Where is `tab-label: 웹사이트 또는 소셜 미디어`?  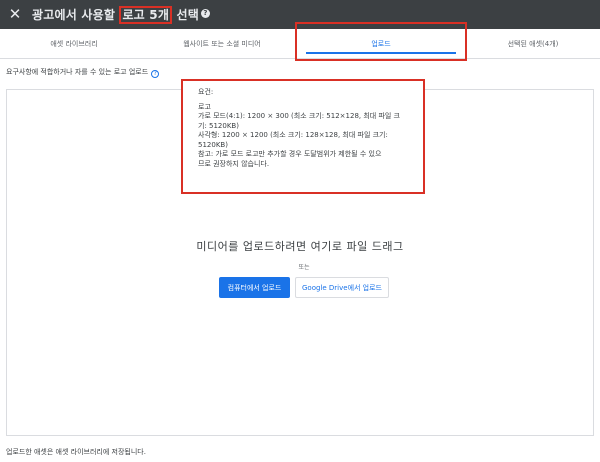 tab-label: 웹사이트 또는 소셜 미디어 is located at coordinates (222, 44).